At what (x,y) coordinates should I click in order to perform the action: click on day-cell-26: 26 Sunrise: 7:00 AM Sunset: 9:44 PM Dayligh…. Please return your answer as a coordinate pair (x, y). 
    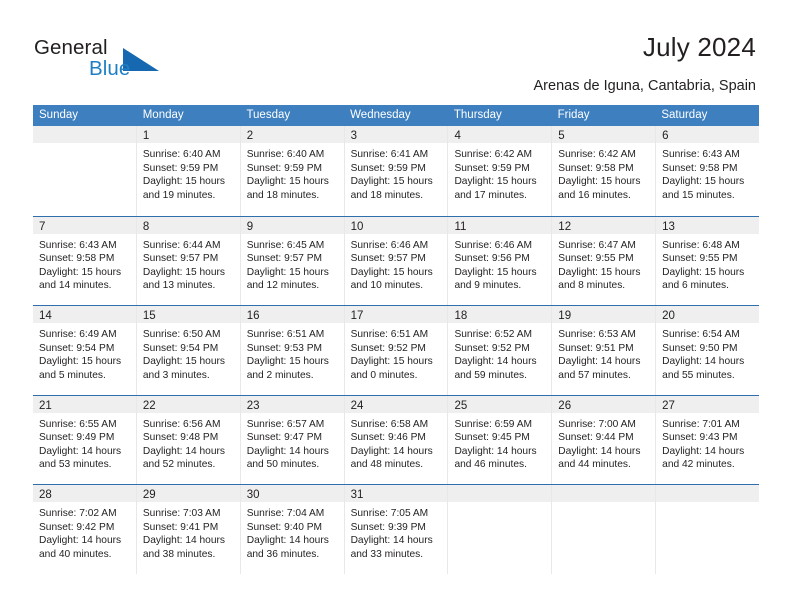
    Looking at the image, I should click on (604, 439).